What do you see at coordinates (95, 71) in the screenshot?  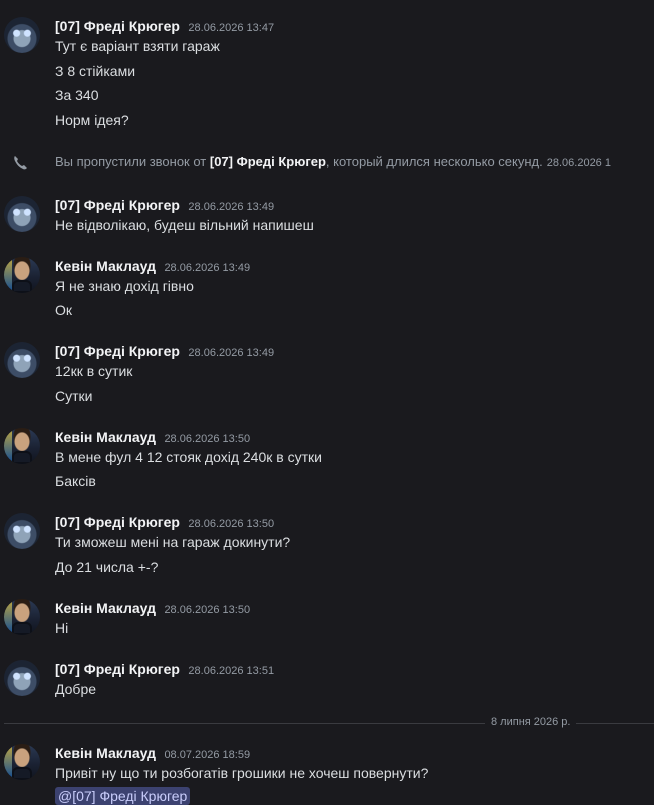 I see `message-text: З 8 стійками` at bounding box center [95, 71].